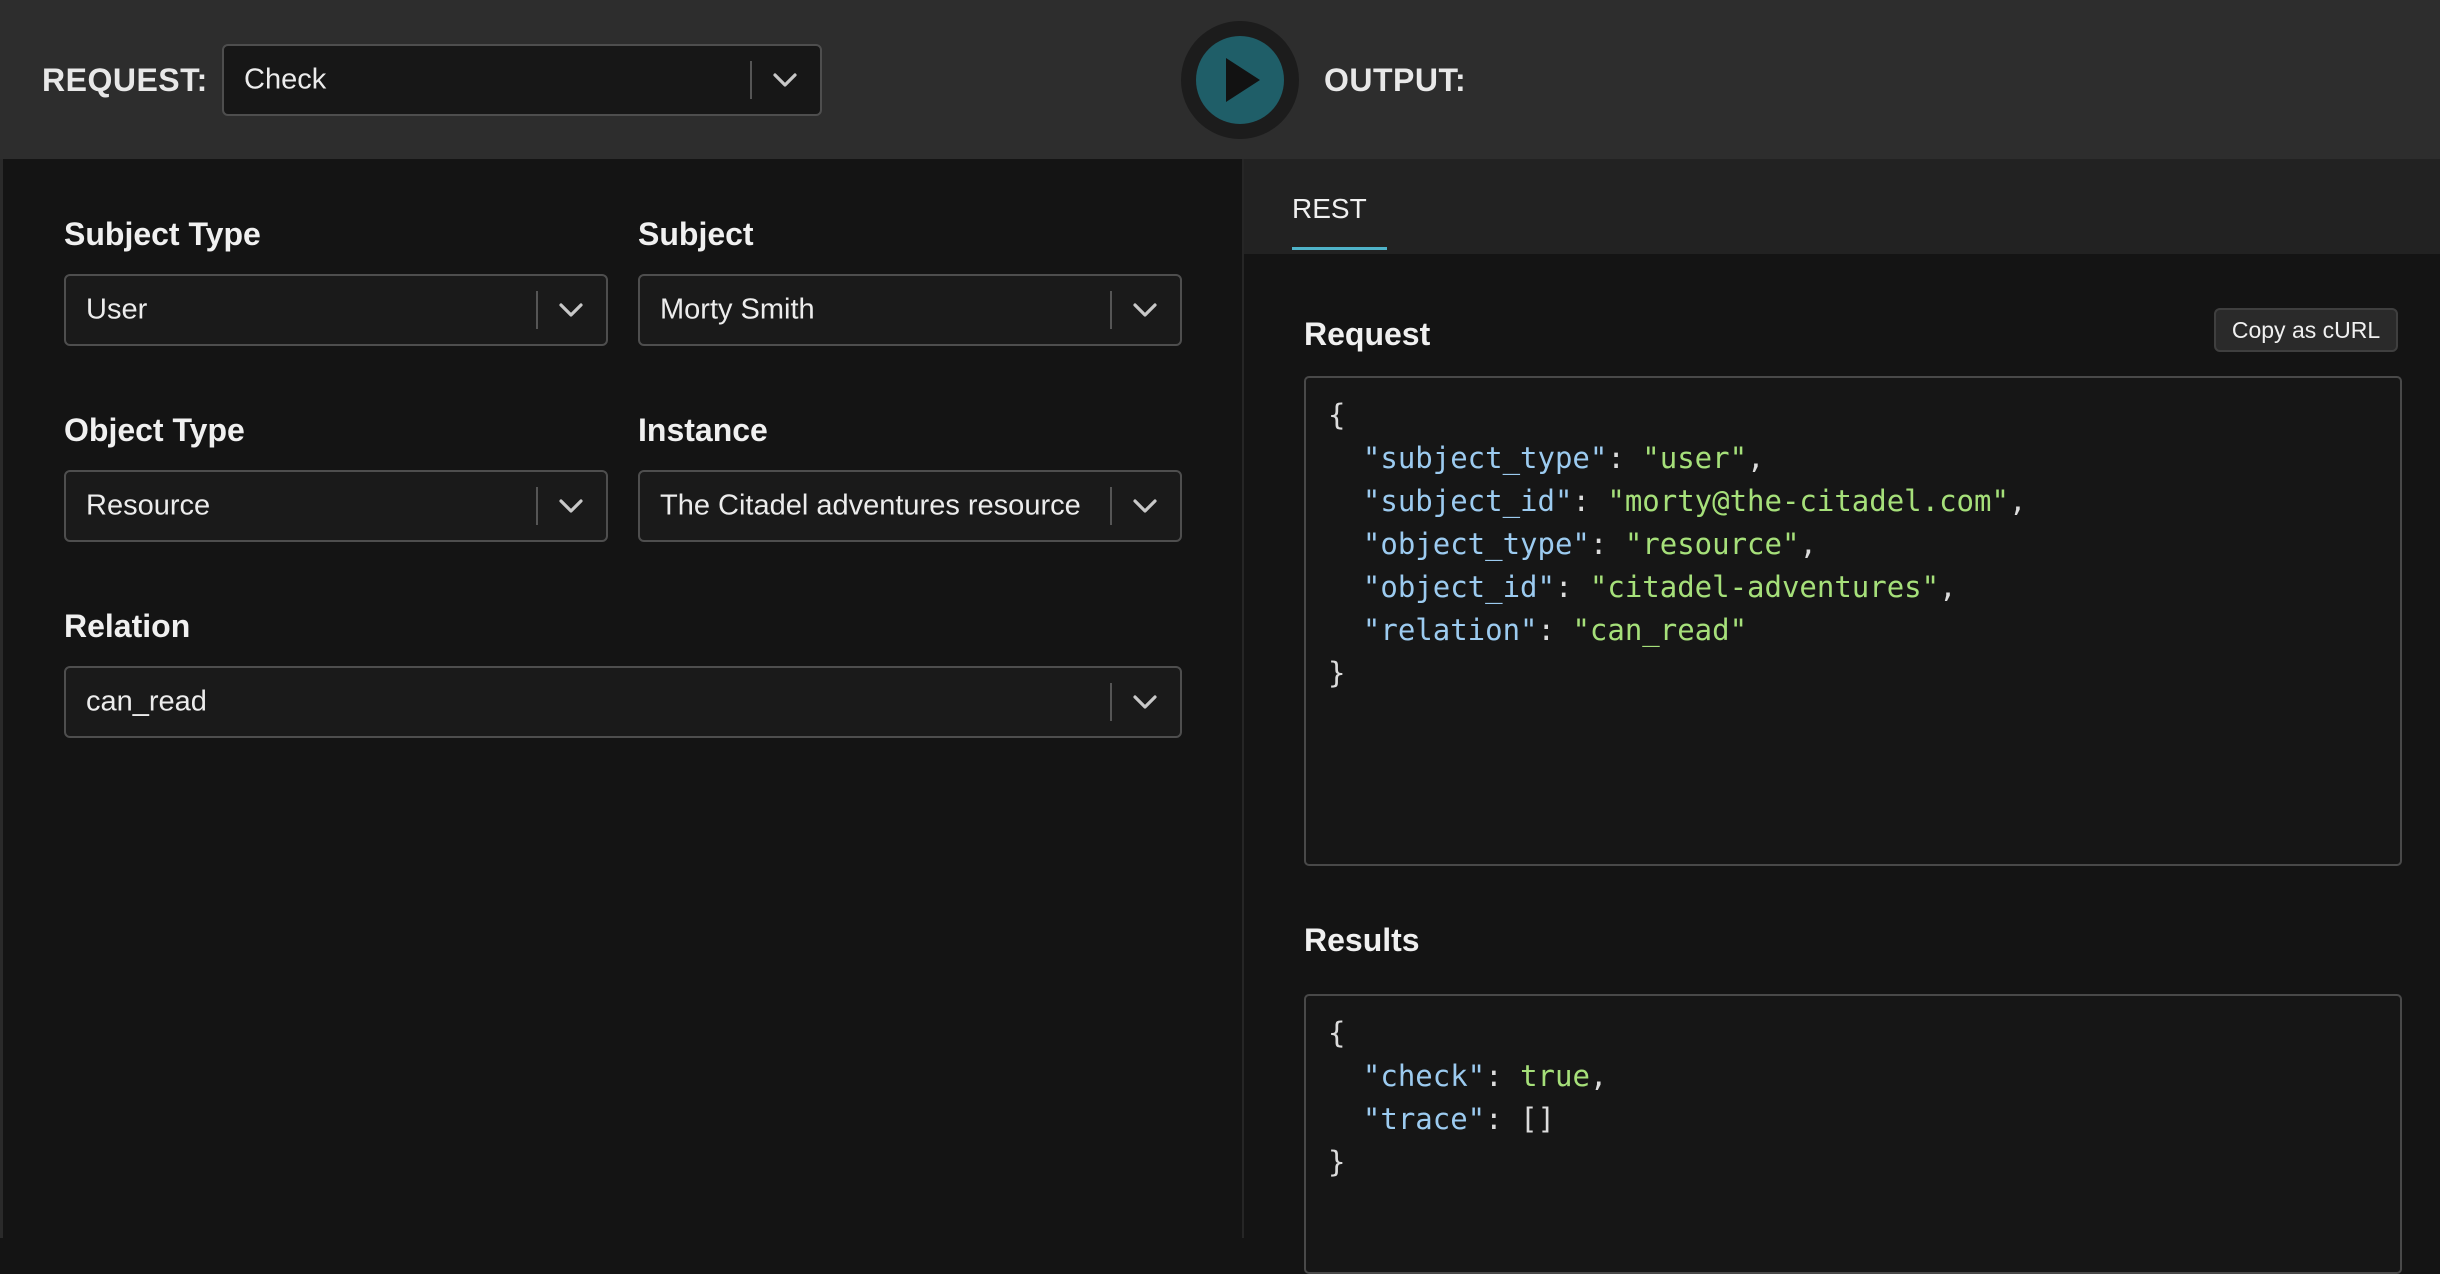  Describe the element at coordinates (336, 310) in the screenshot. I see `subject-type-select: User` at that location.